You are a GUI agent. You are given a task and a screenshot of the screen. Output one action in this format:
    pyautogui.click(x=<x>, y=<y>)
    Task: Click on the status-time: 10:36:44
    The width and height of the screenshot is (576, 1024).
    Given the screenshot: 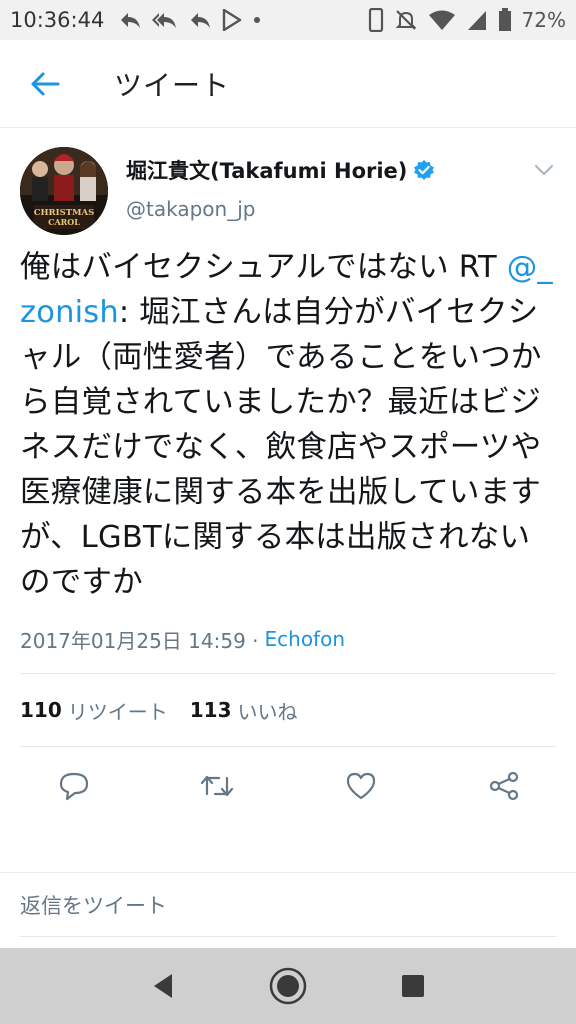 What is the action you would take?
    pyautogui.click(x=57, y=20)
    